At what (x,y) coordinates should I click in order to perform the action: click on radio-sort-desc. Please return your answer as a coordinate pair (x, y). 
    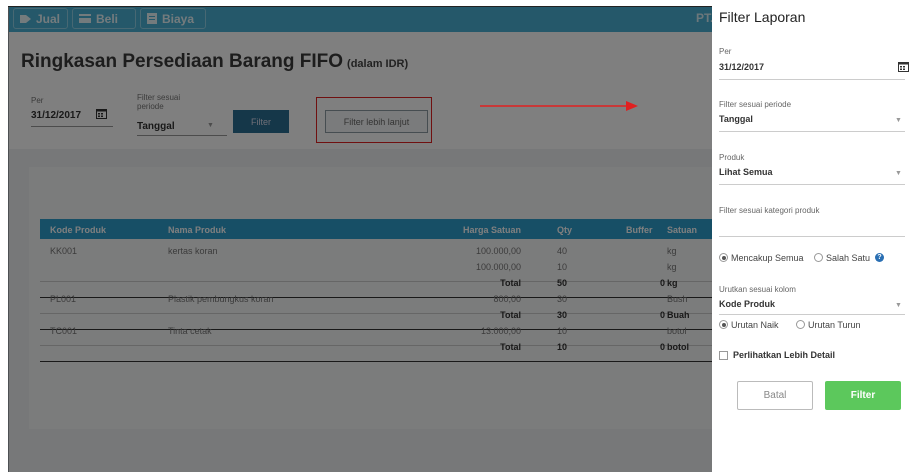
    Looking at the image, I should click on (800, 324).